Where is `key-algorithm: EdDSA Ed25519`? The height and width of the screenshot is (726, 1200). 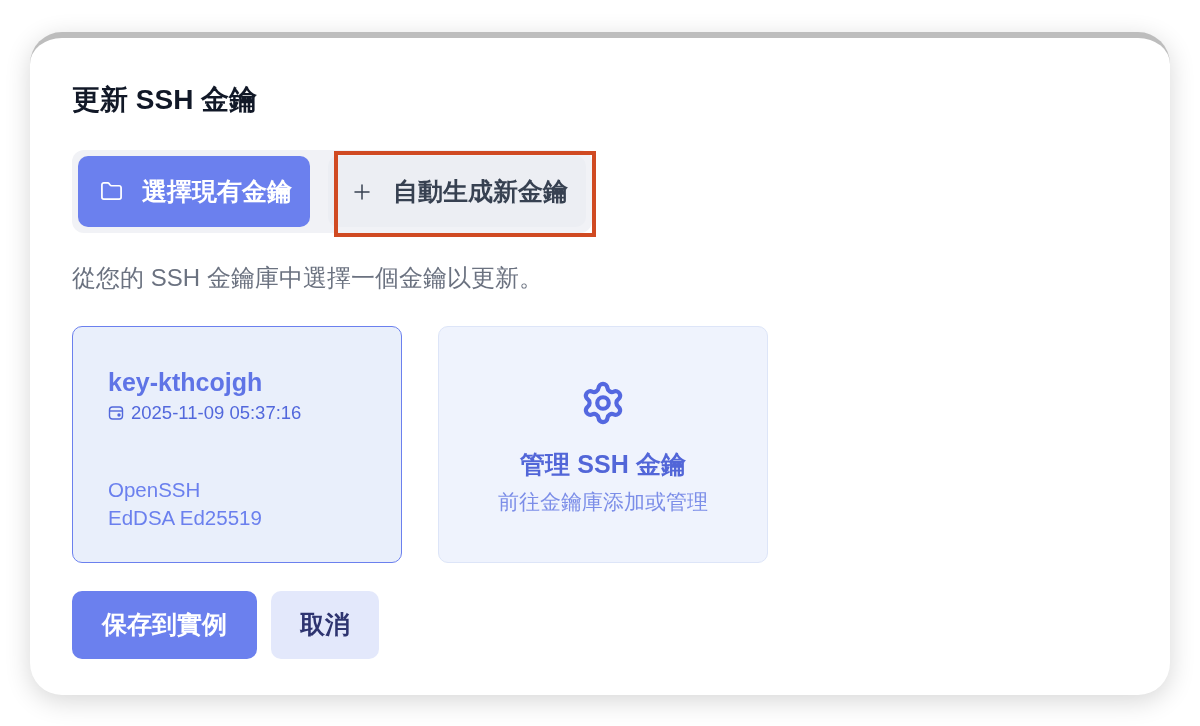
key-algorithm: EdDSA Ed25519 is located at coordinates (185, 518).